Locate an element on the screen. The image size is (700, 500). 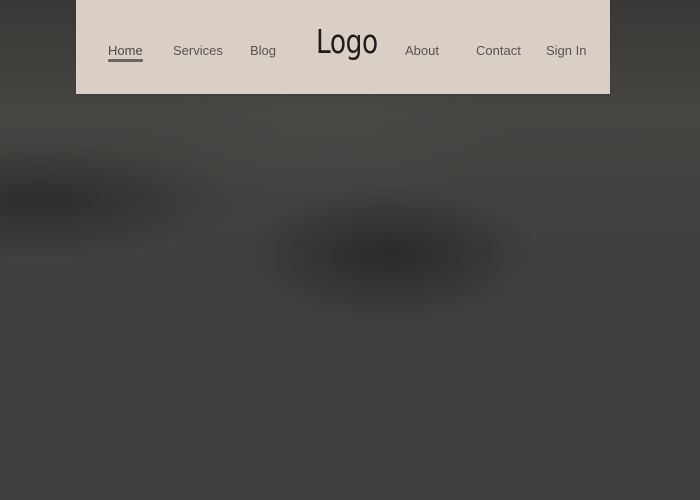
nav-link-home-label: Home is located at coordinates (125, 50).